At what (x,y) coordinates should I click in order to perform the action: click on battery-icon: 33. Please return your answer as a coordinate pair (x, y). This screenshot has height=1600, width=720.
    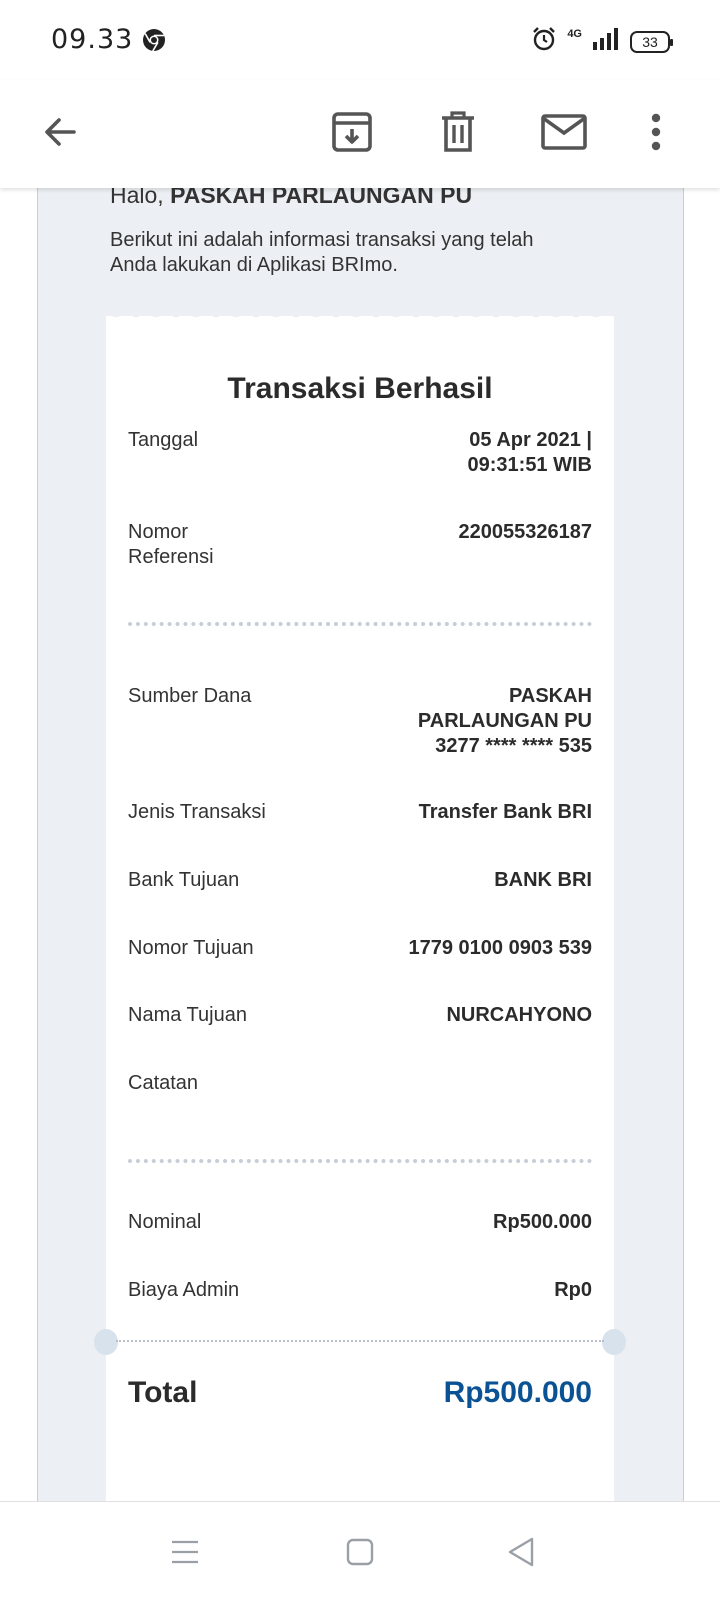
    Looking at the image, I should click on (651, 41).